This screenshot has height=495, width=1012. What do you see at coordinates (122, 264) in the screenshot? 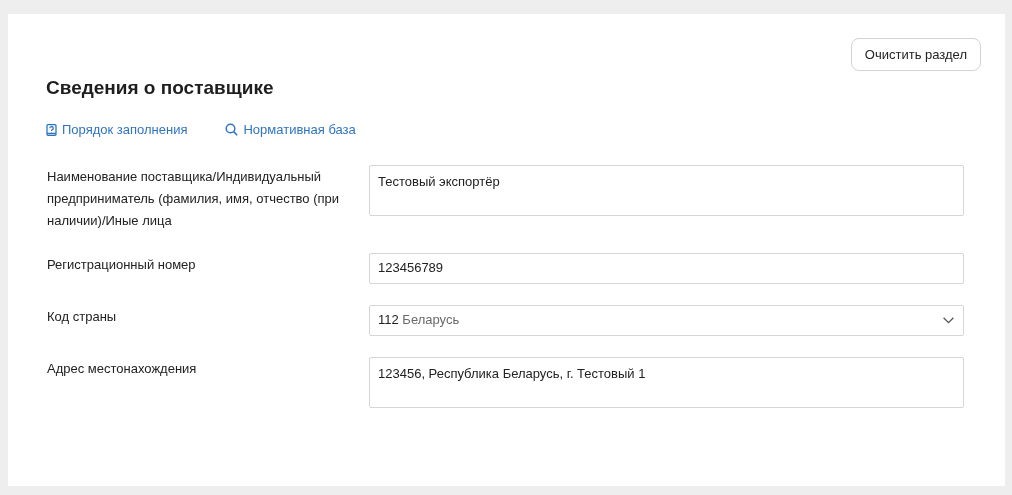
I see `field-label: Регистрационный номер` at bounding box center [122, 264].